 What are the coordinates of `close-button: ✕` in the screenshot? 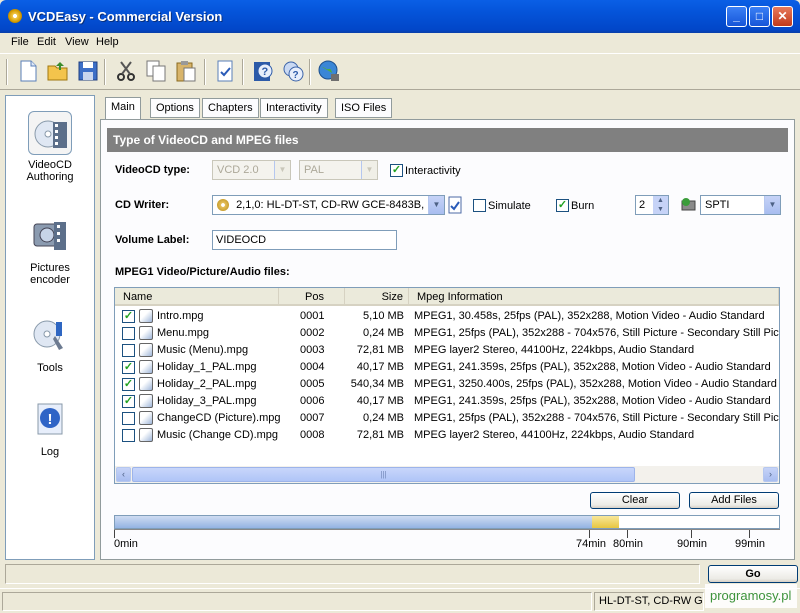 It's located at (782, 16).